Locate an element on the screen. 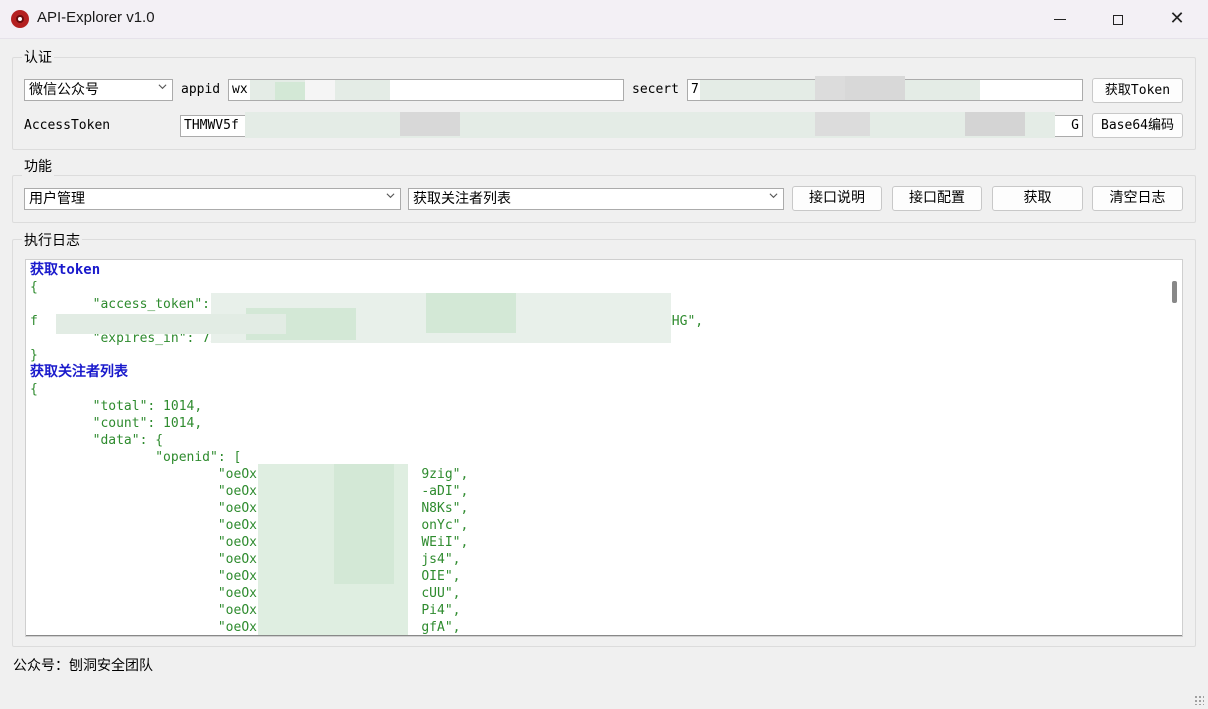 The image size is (1208, 709). log-line: "total": 1014, is located at coordinates (116, 406).